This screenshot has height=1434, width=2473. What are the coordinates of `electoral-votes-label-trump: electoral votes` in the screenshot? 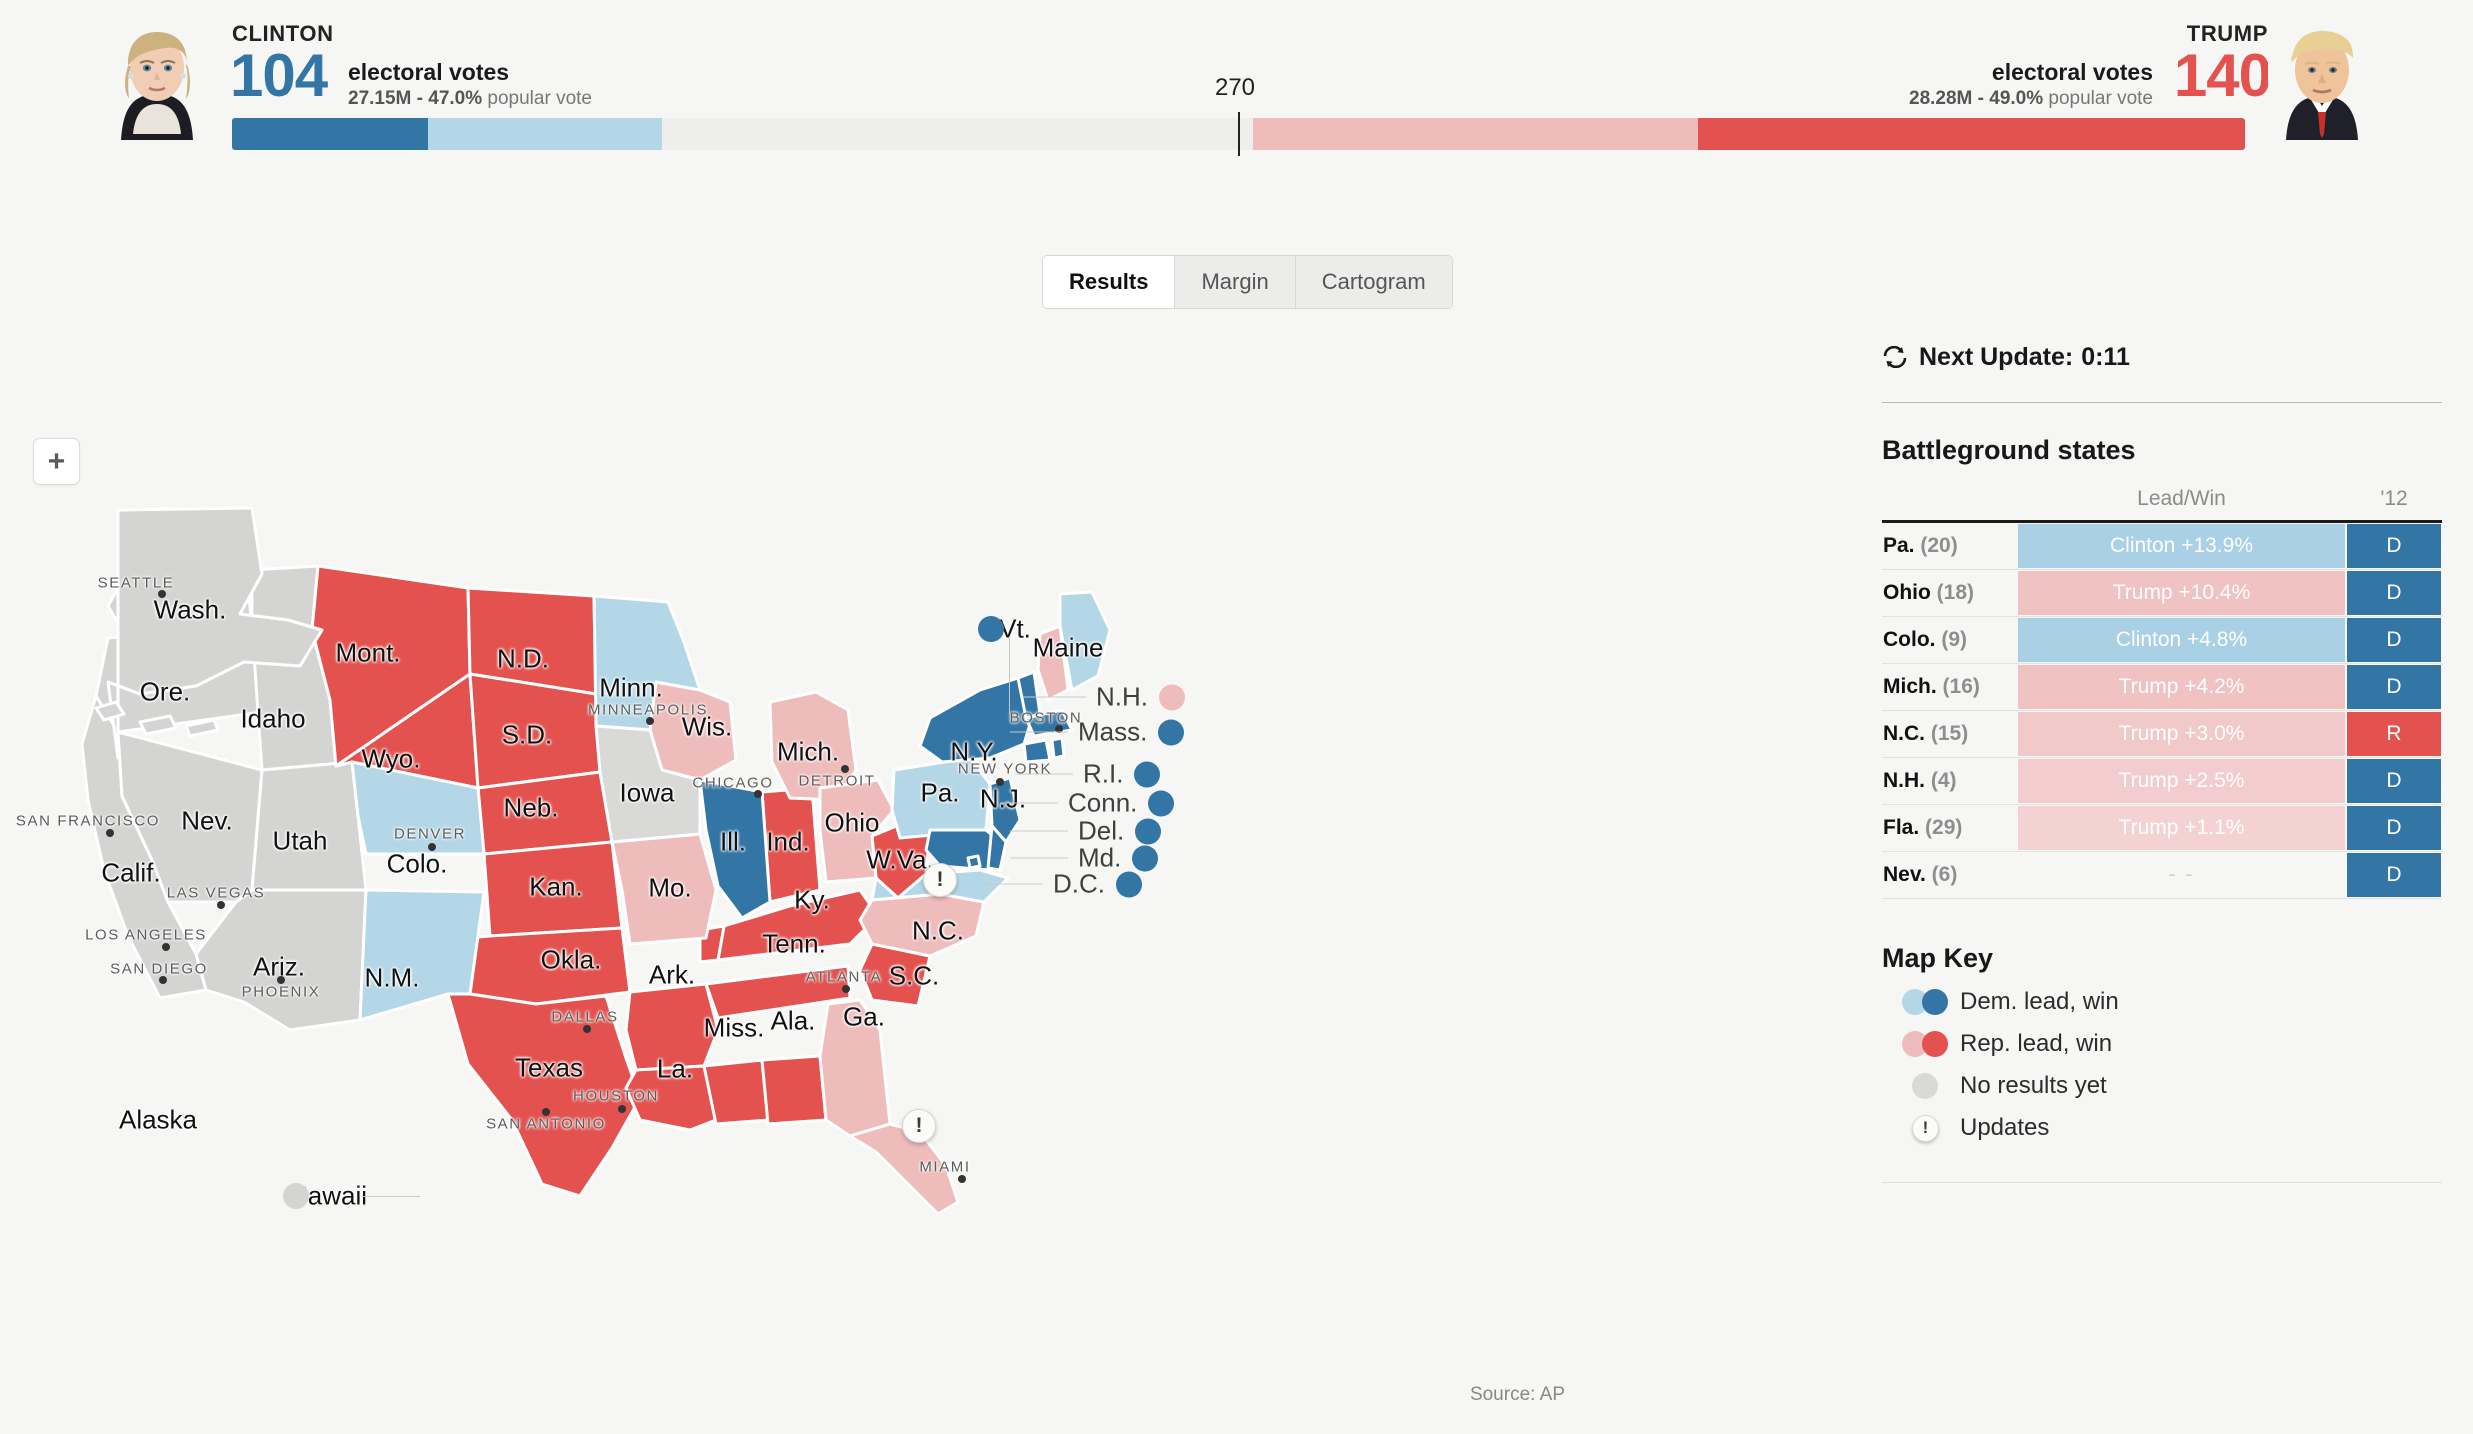 It's located at (2072, 72).